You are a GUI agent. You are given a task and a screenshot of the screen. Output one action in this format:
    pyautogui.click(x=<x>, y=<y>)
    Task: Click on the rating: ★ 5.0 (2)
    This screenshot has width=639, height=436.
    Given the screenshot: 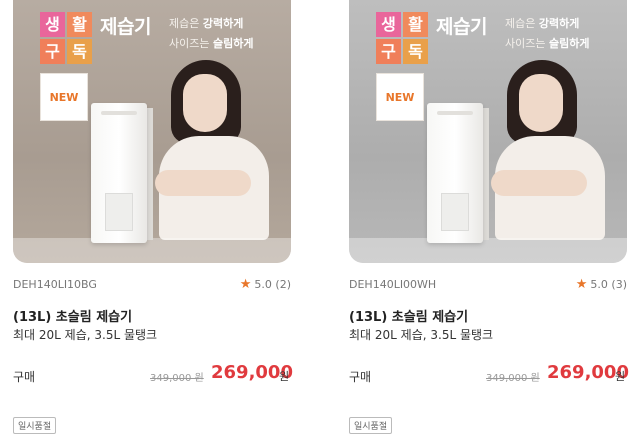 What is the action you would take?
    pyautogui.click(x=265, y=284)
    